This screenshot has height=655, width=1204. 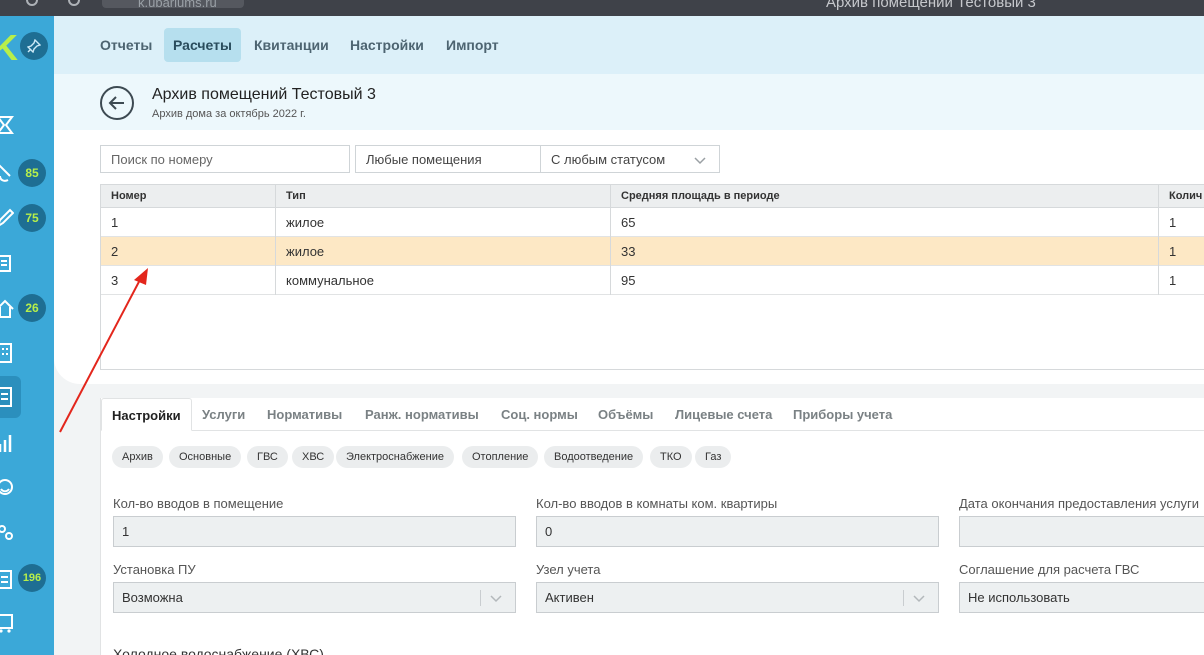 I want to click on tab-ranged-norms: Ранж. нормативы, so click(x=422, y=414).